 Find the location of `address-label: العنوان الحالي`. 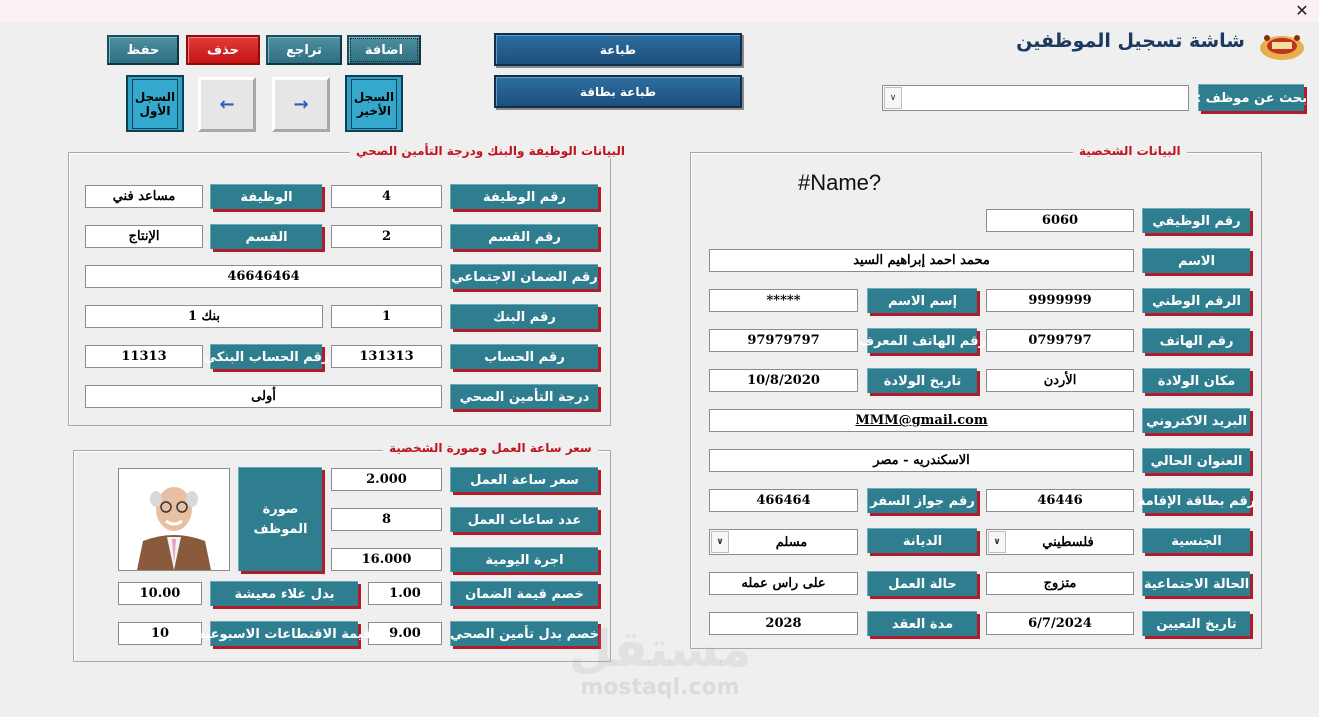

address-label: العنوان الحالي is located at coordinates (1196, 460).